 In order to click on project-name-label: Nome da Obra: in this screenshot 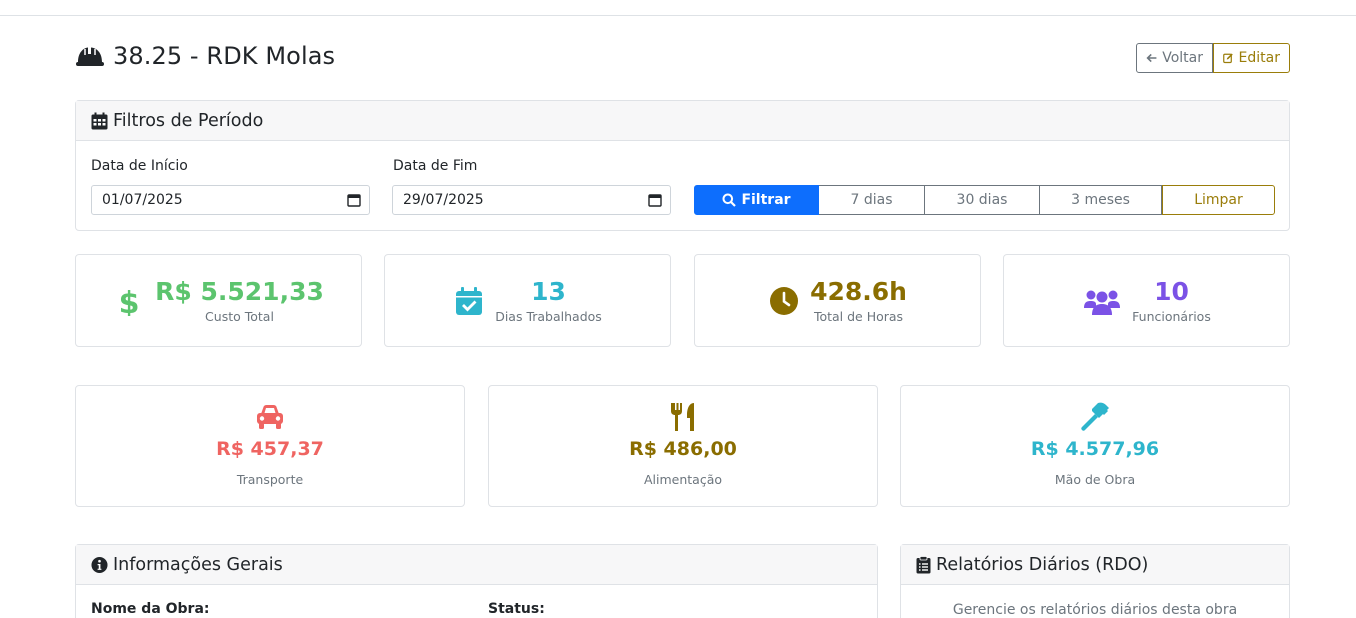, I will do `click(150, 609)`.